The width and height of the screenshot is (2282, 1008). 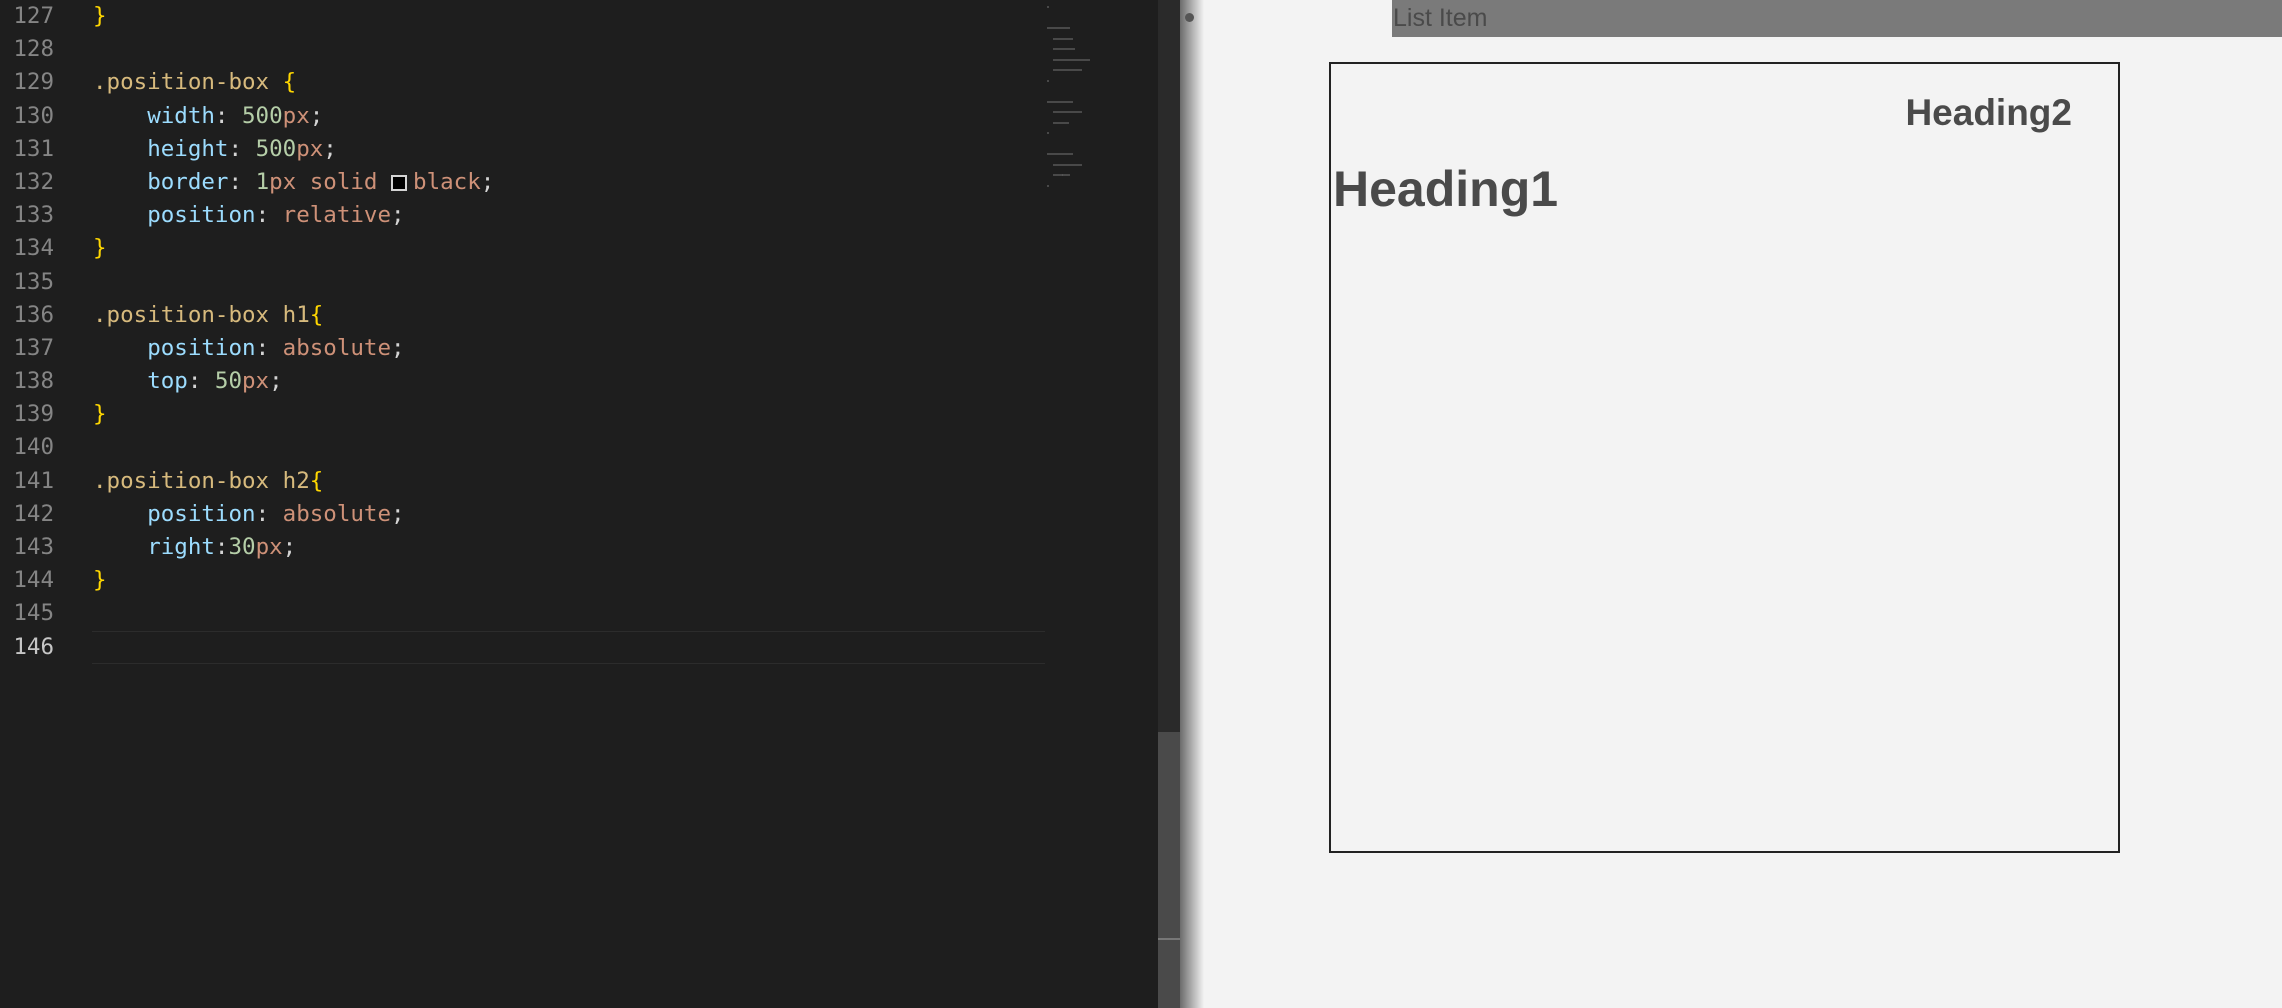 I want to click on list-item-text: List Item, so click(x=1440, y=18).